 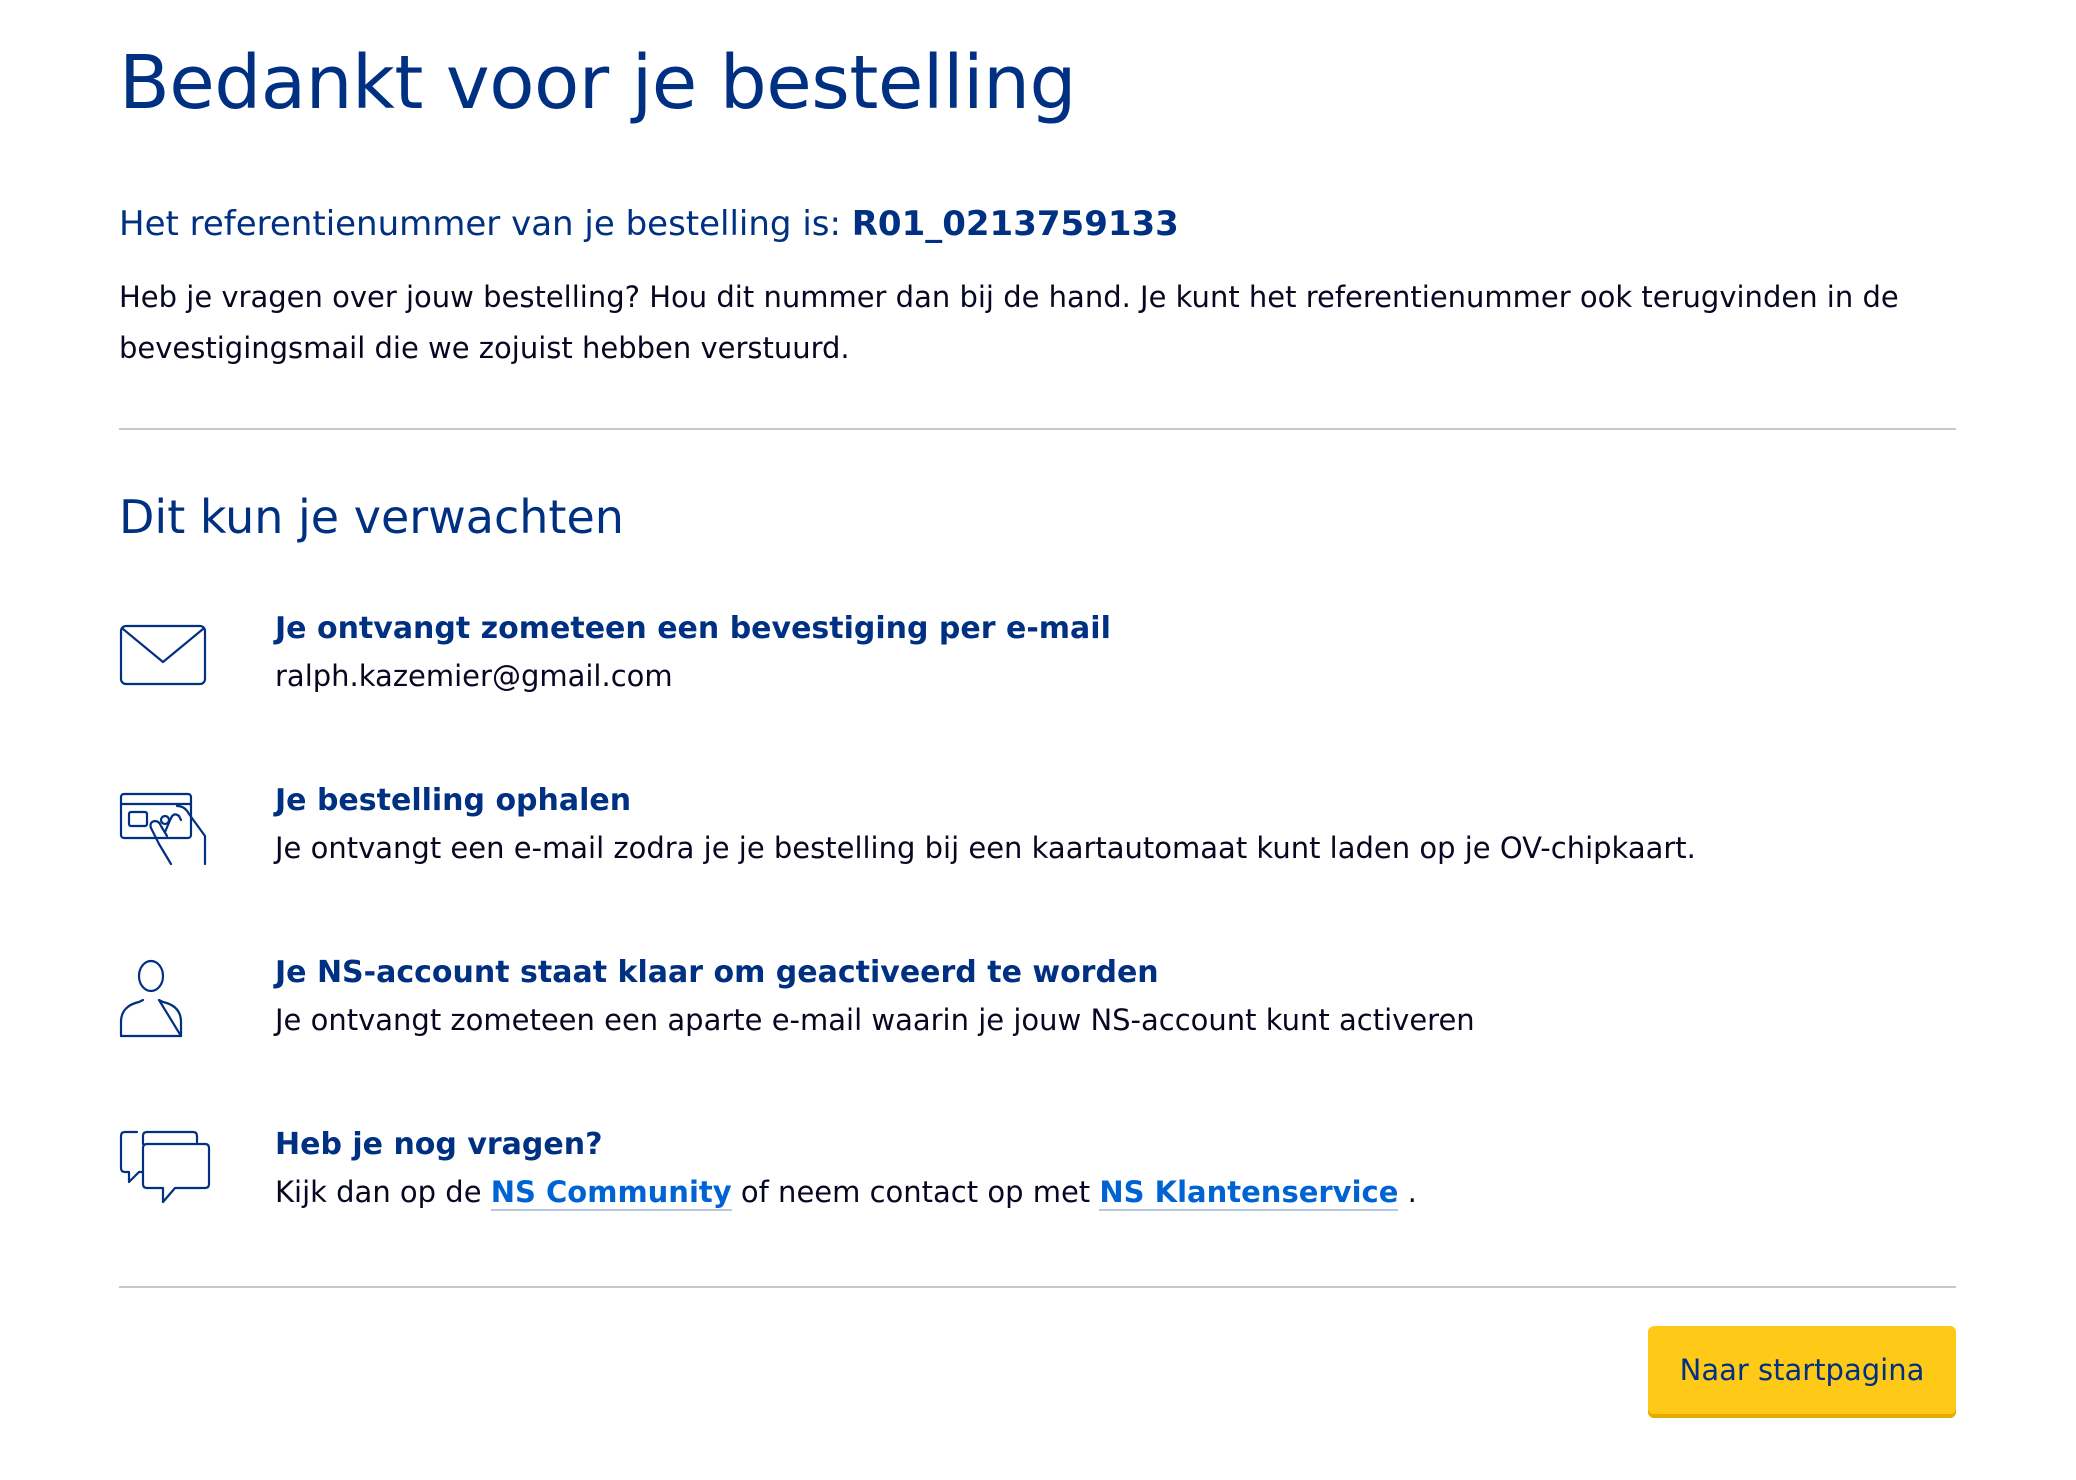 I want to click on body-prefix: Kijk dan op de, so click(x=378, y=1192).